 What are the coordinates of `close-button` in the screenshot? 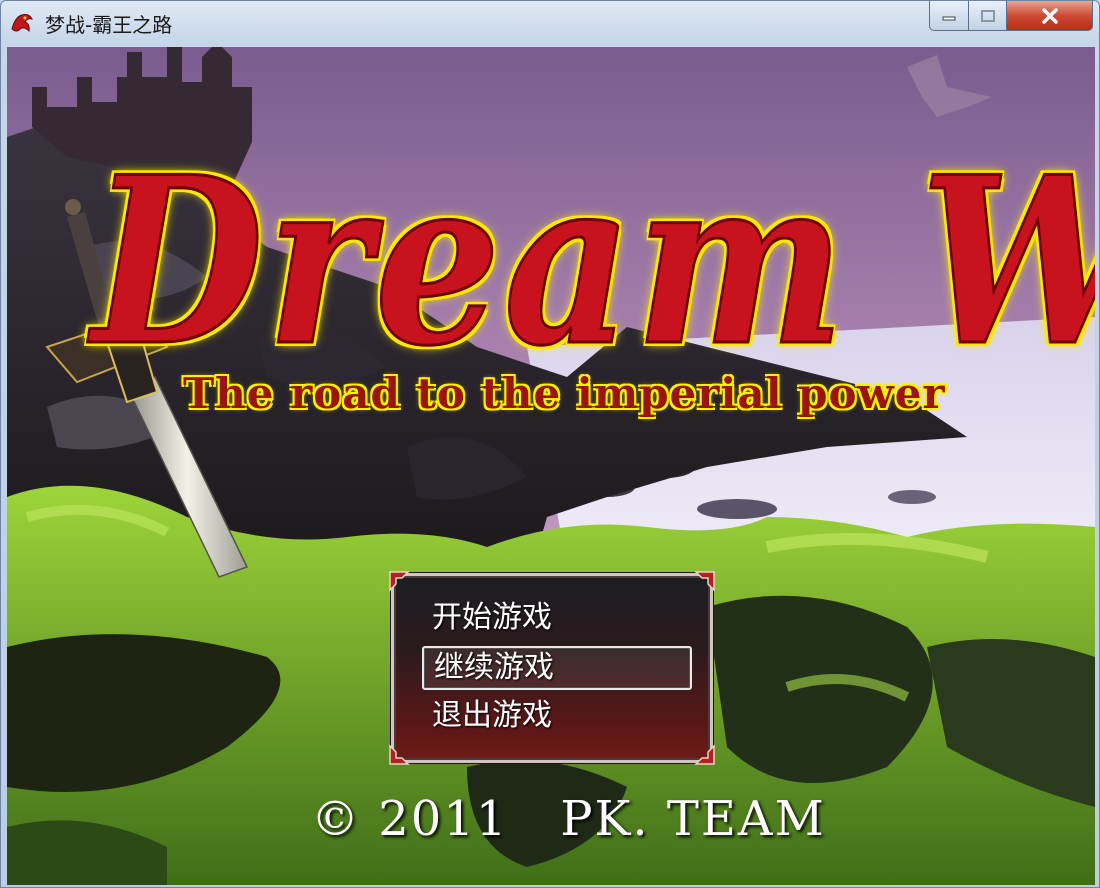 It's located at (1050, 16).